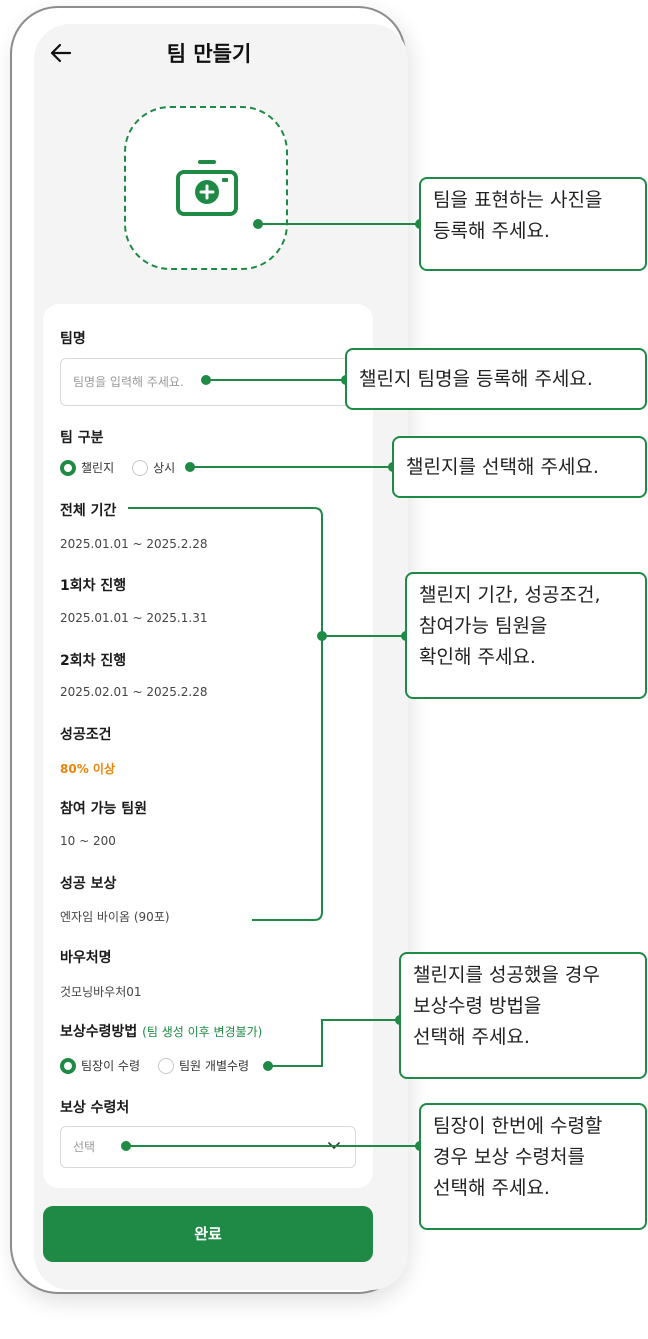 This screenshot has height=1339, width=648. What do you see at coordinates (88, 884) in the screenshot?
I see `reward-label: 성공 보상` at bounding box center [88, 884].